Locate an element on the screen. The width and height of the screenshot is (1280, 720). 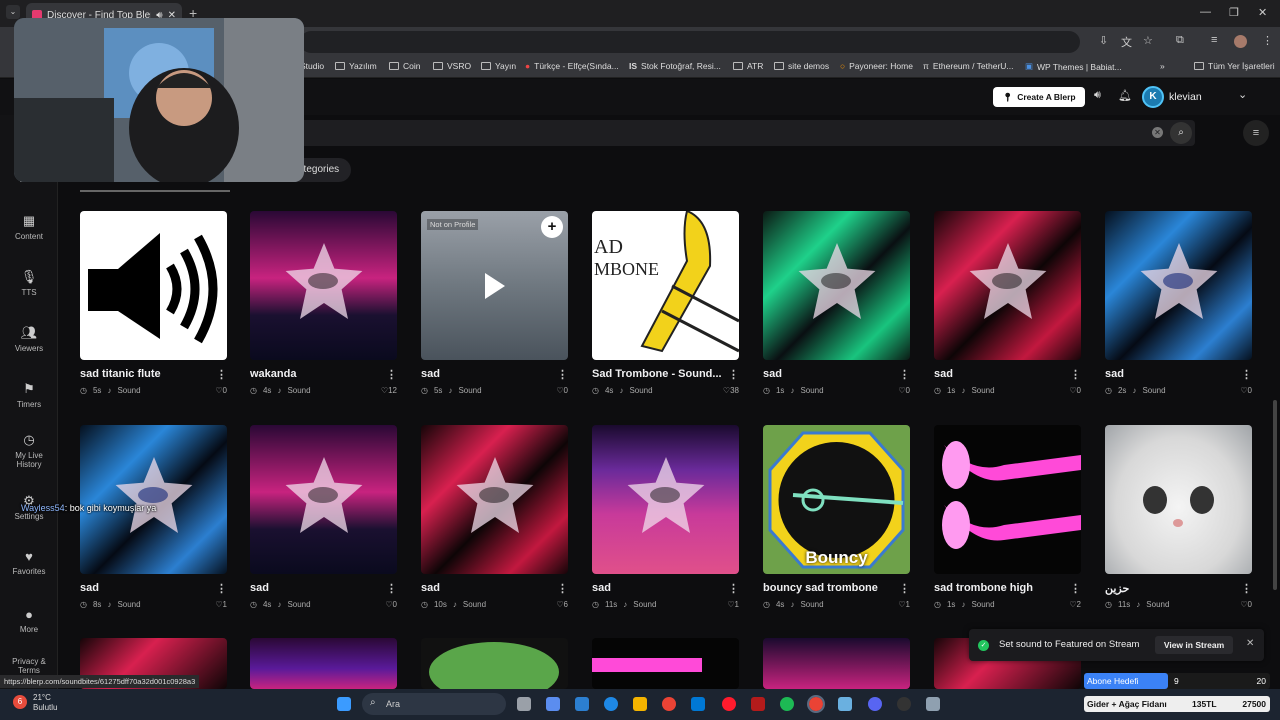
chevron-down-icon: ⌄ is located at coordinates (1242, 94).